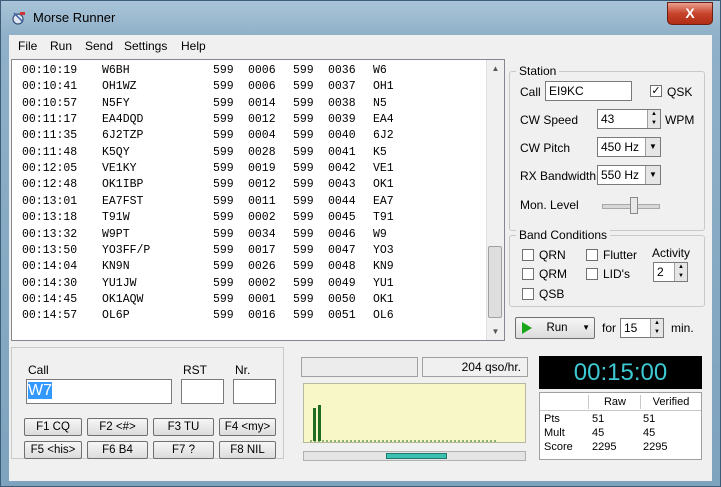  Describe the element at coordinates (50, 103) in the screenshot. I see `log-cell: 00:10:57` at that location.